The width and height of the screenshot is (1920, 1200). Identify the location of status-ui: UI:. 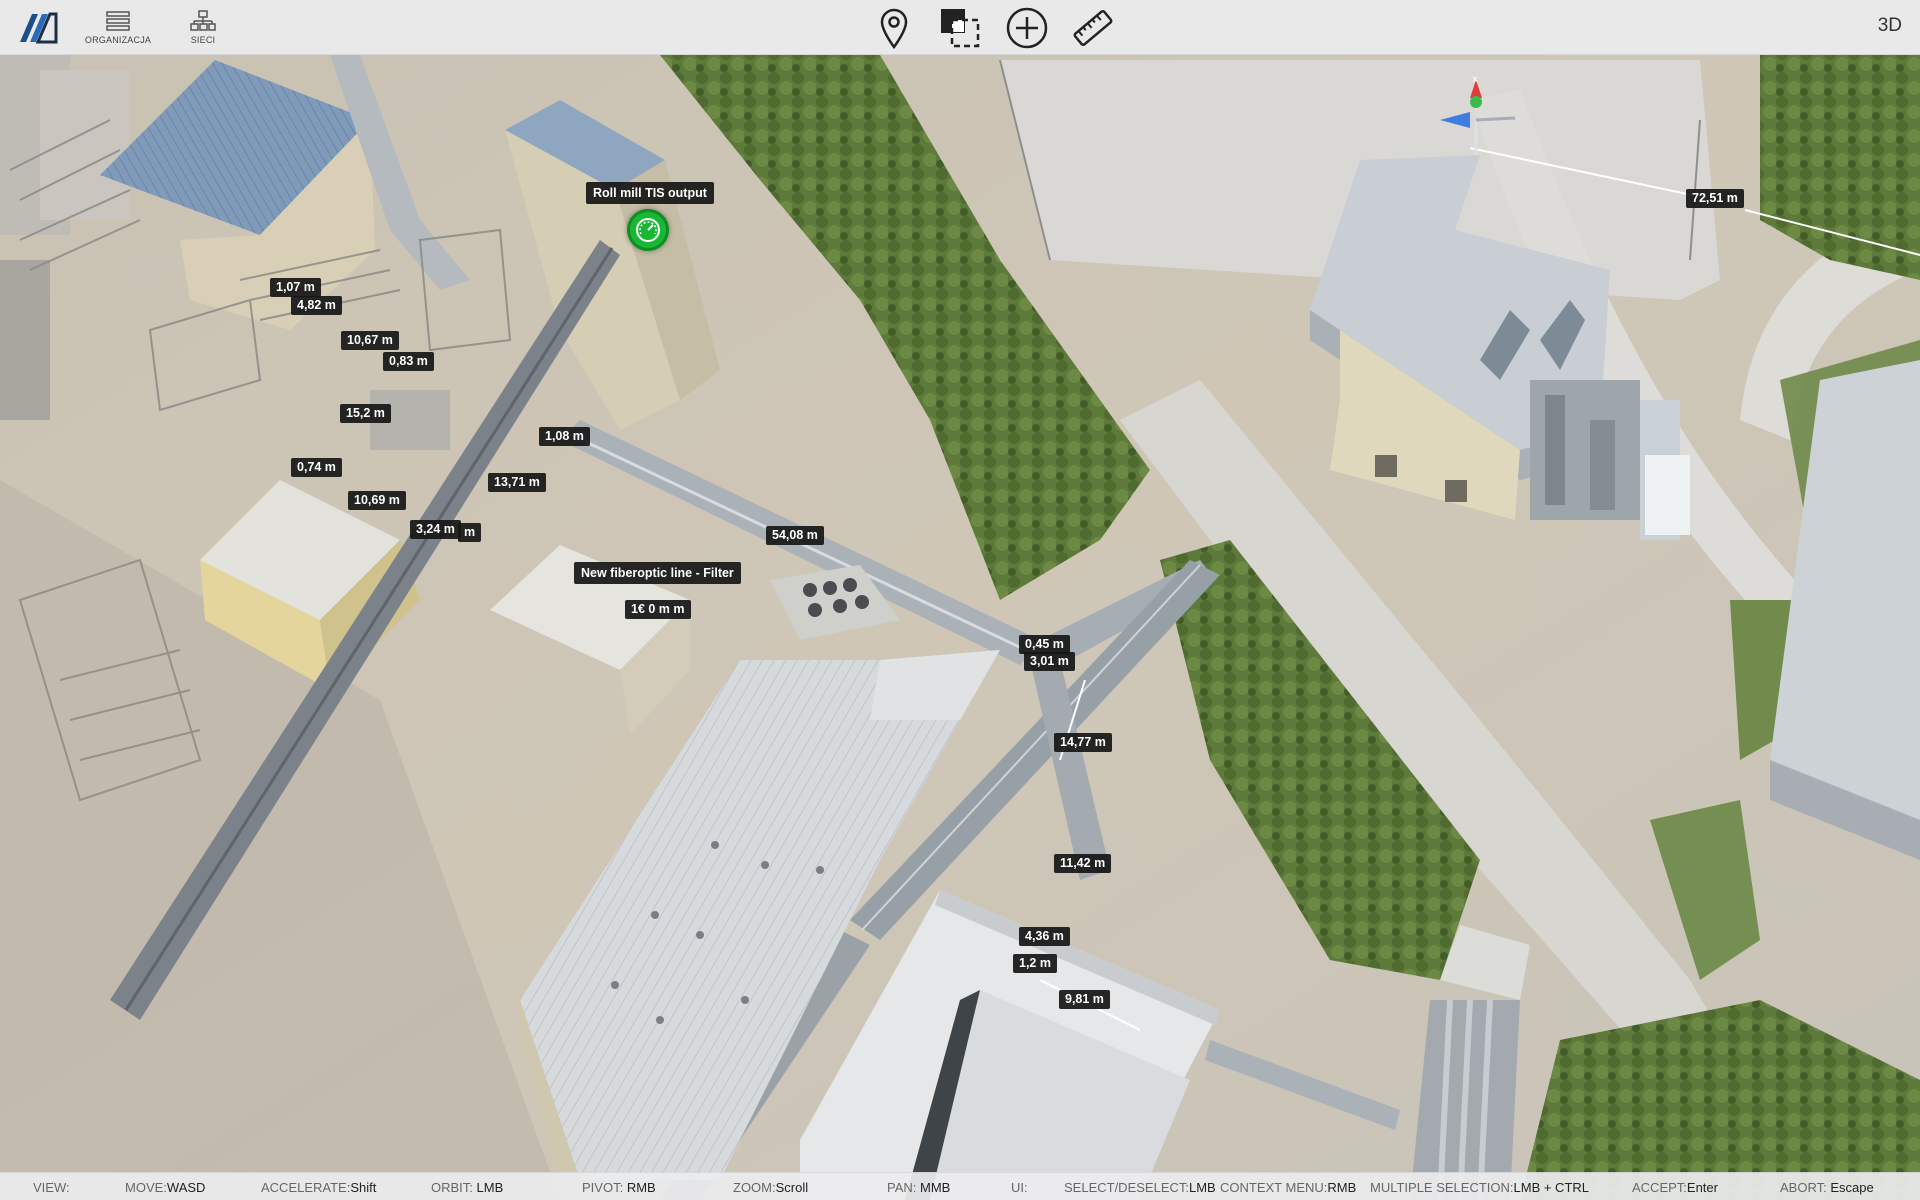
(1019, 1187).